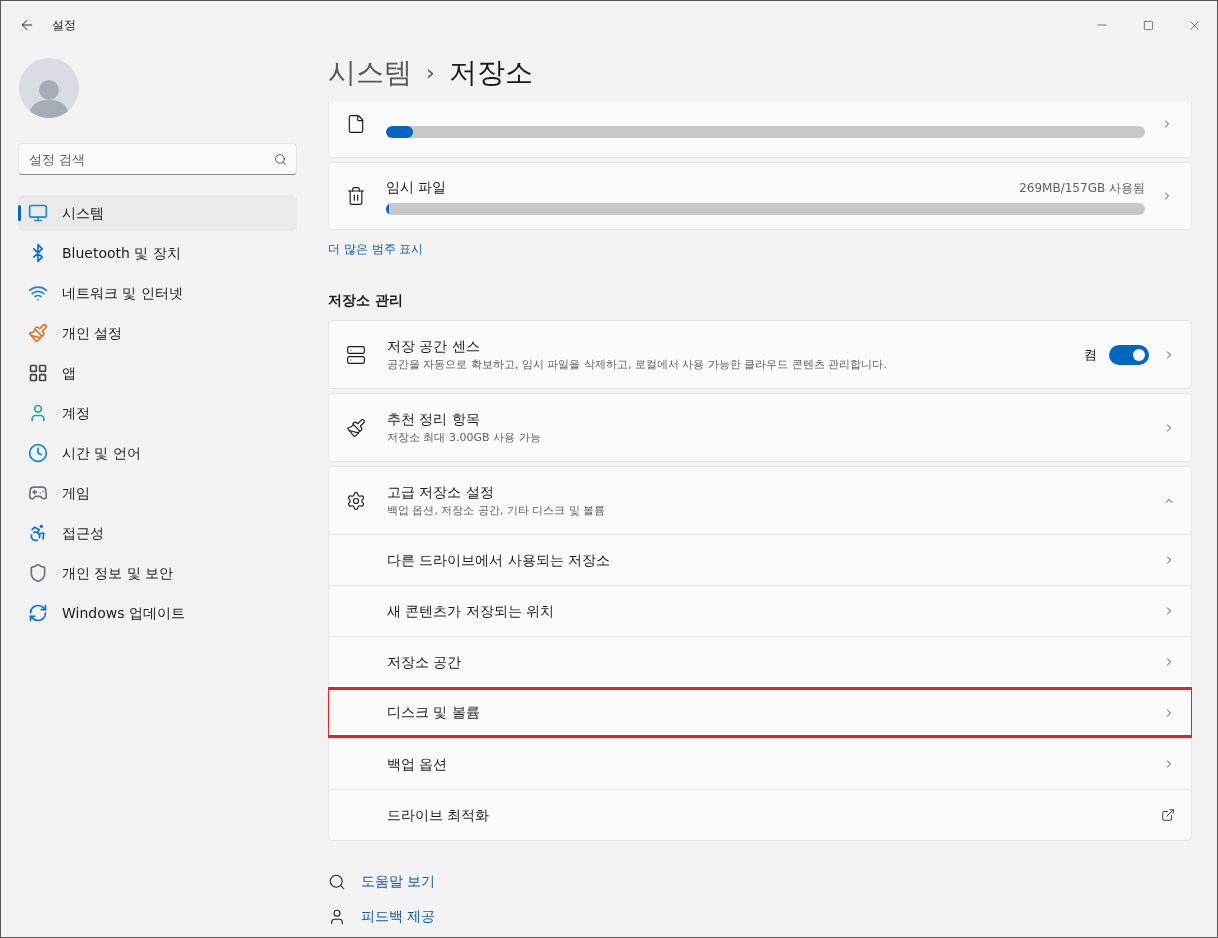 The width and height of the screenshot is (1218, 938). What do you see at coordinates (356, 354) in the screenshot?
I see `drive-icon` at bounding box center [356, 354].